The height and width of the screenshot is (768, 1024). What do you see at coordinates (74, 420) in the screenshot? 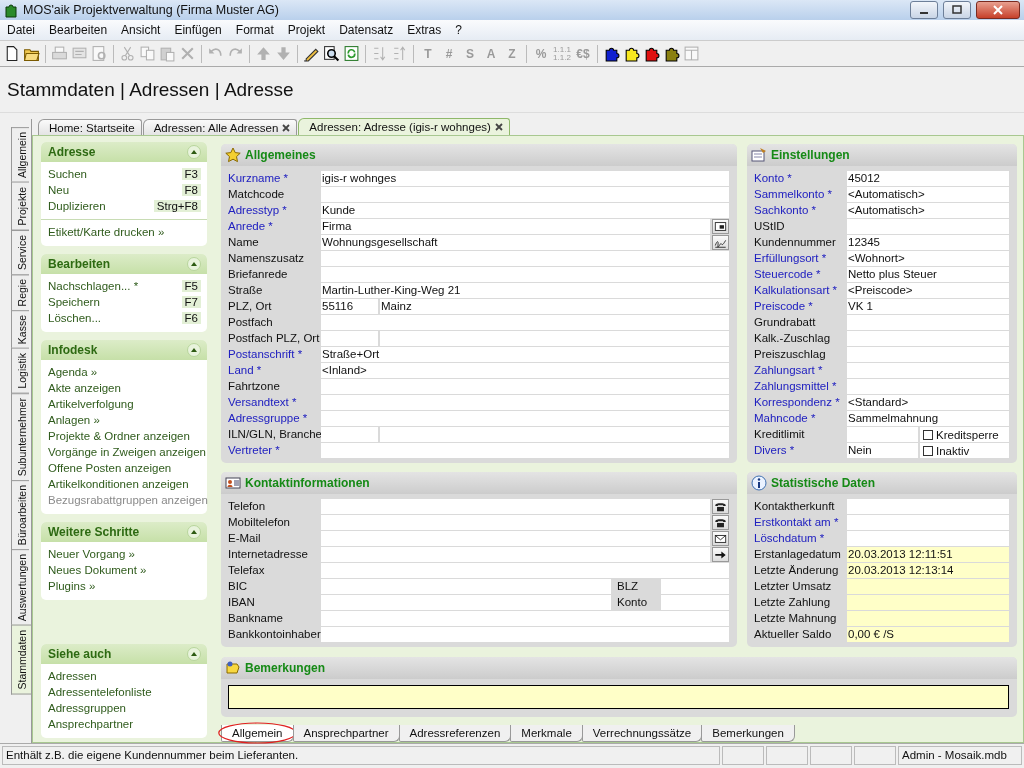
I see `task-link: Anlagen »` at bounding box center [74, 420].